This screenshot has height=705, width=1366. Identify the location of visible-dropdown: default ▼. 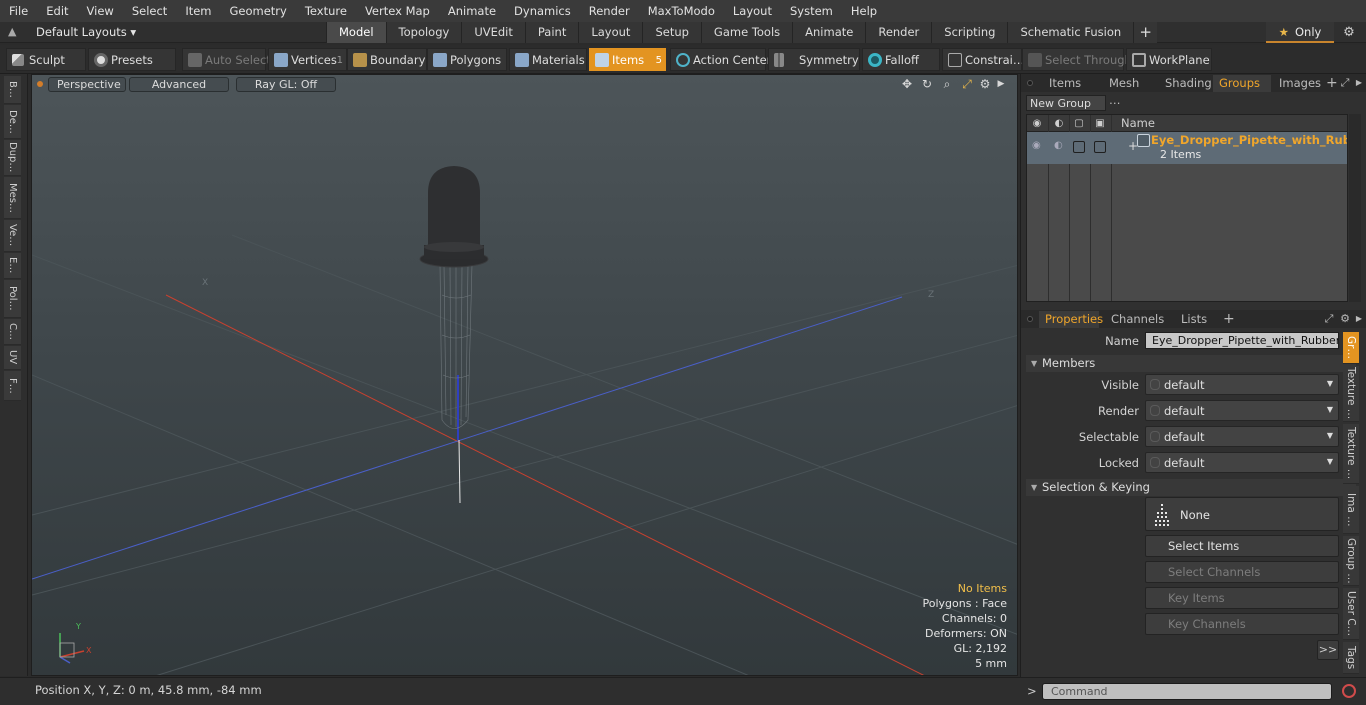
(1242, 384).